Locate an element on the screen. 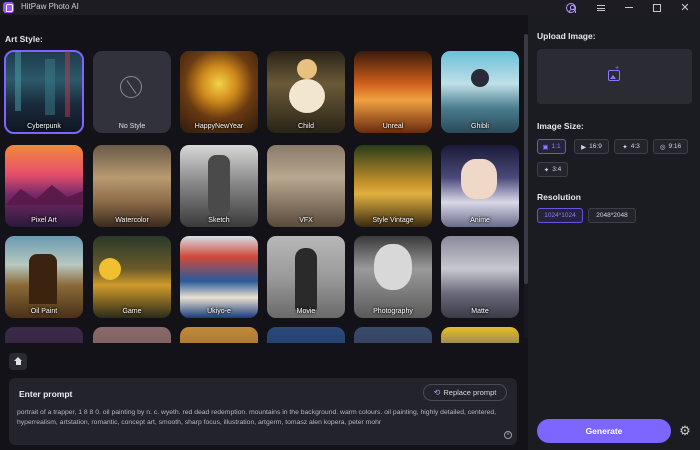  size-option-label: 1:1 is located at coordinates (556, 146).